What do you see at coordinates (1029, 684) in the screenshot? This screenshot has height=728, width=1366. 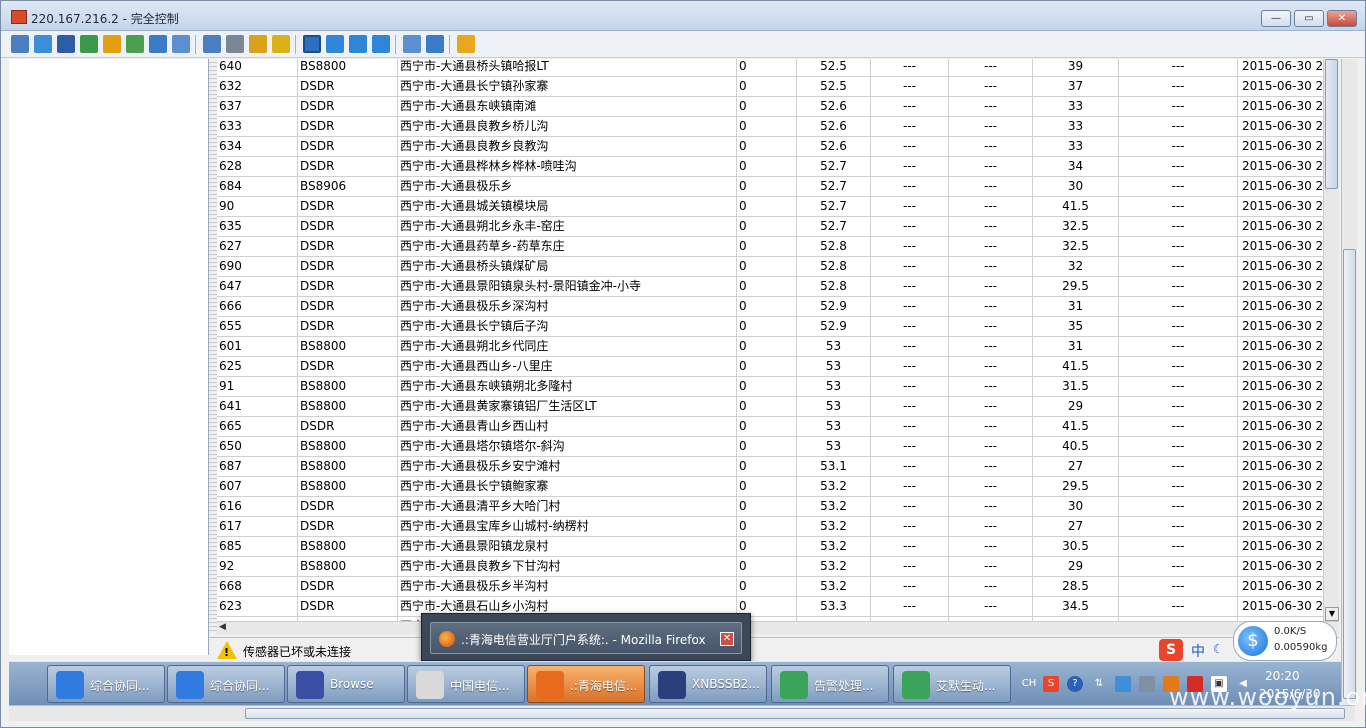 I see `lang-indicator: CH` at bounding box center [1029, 684].